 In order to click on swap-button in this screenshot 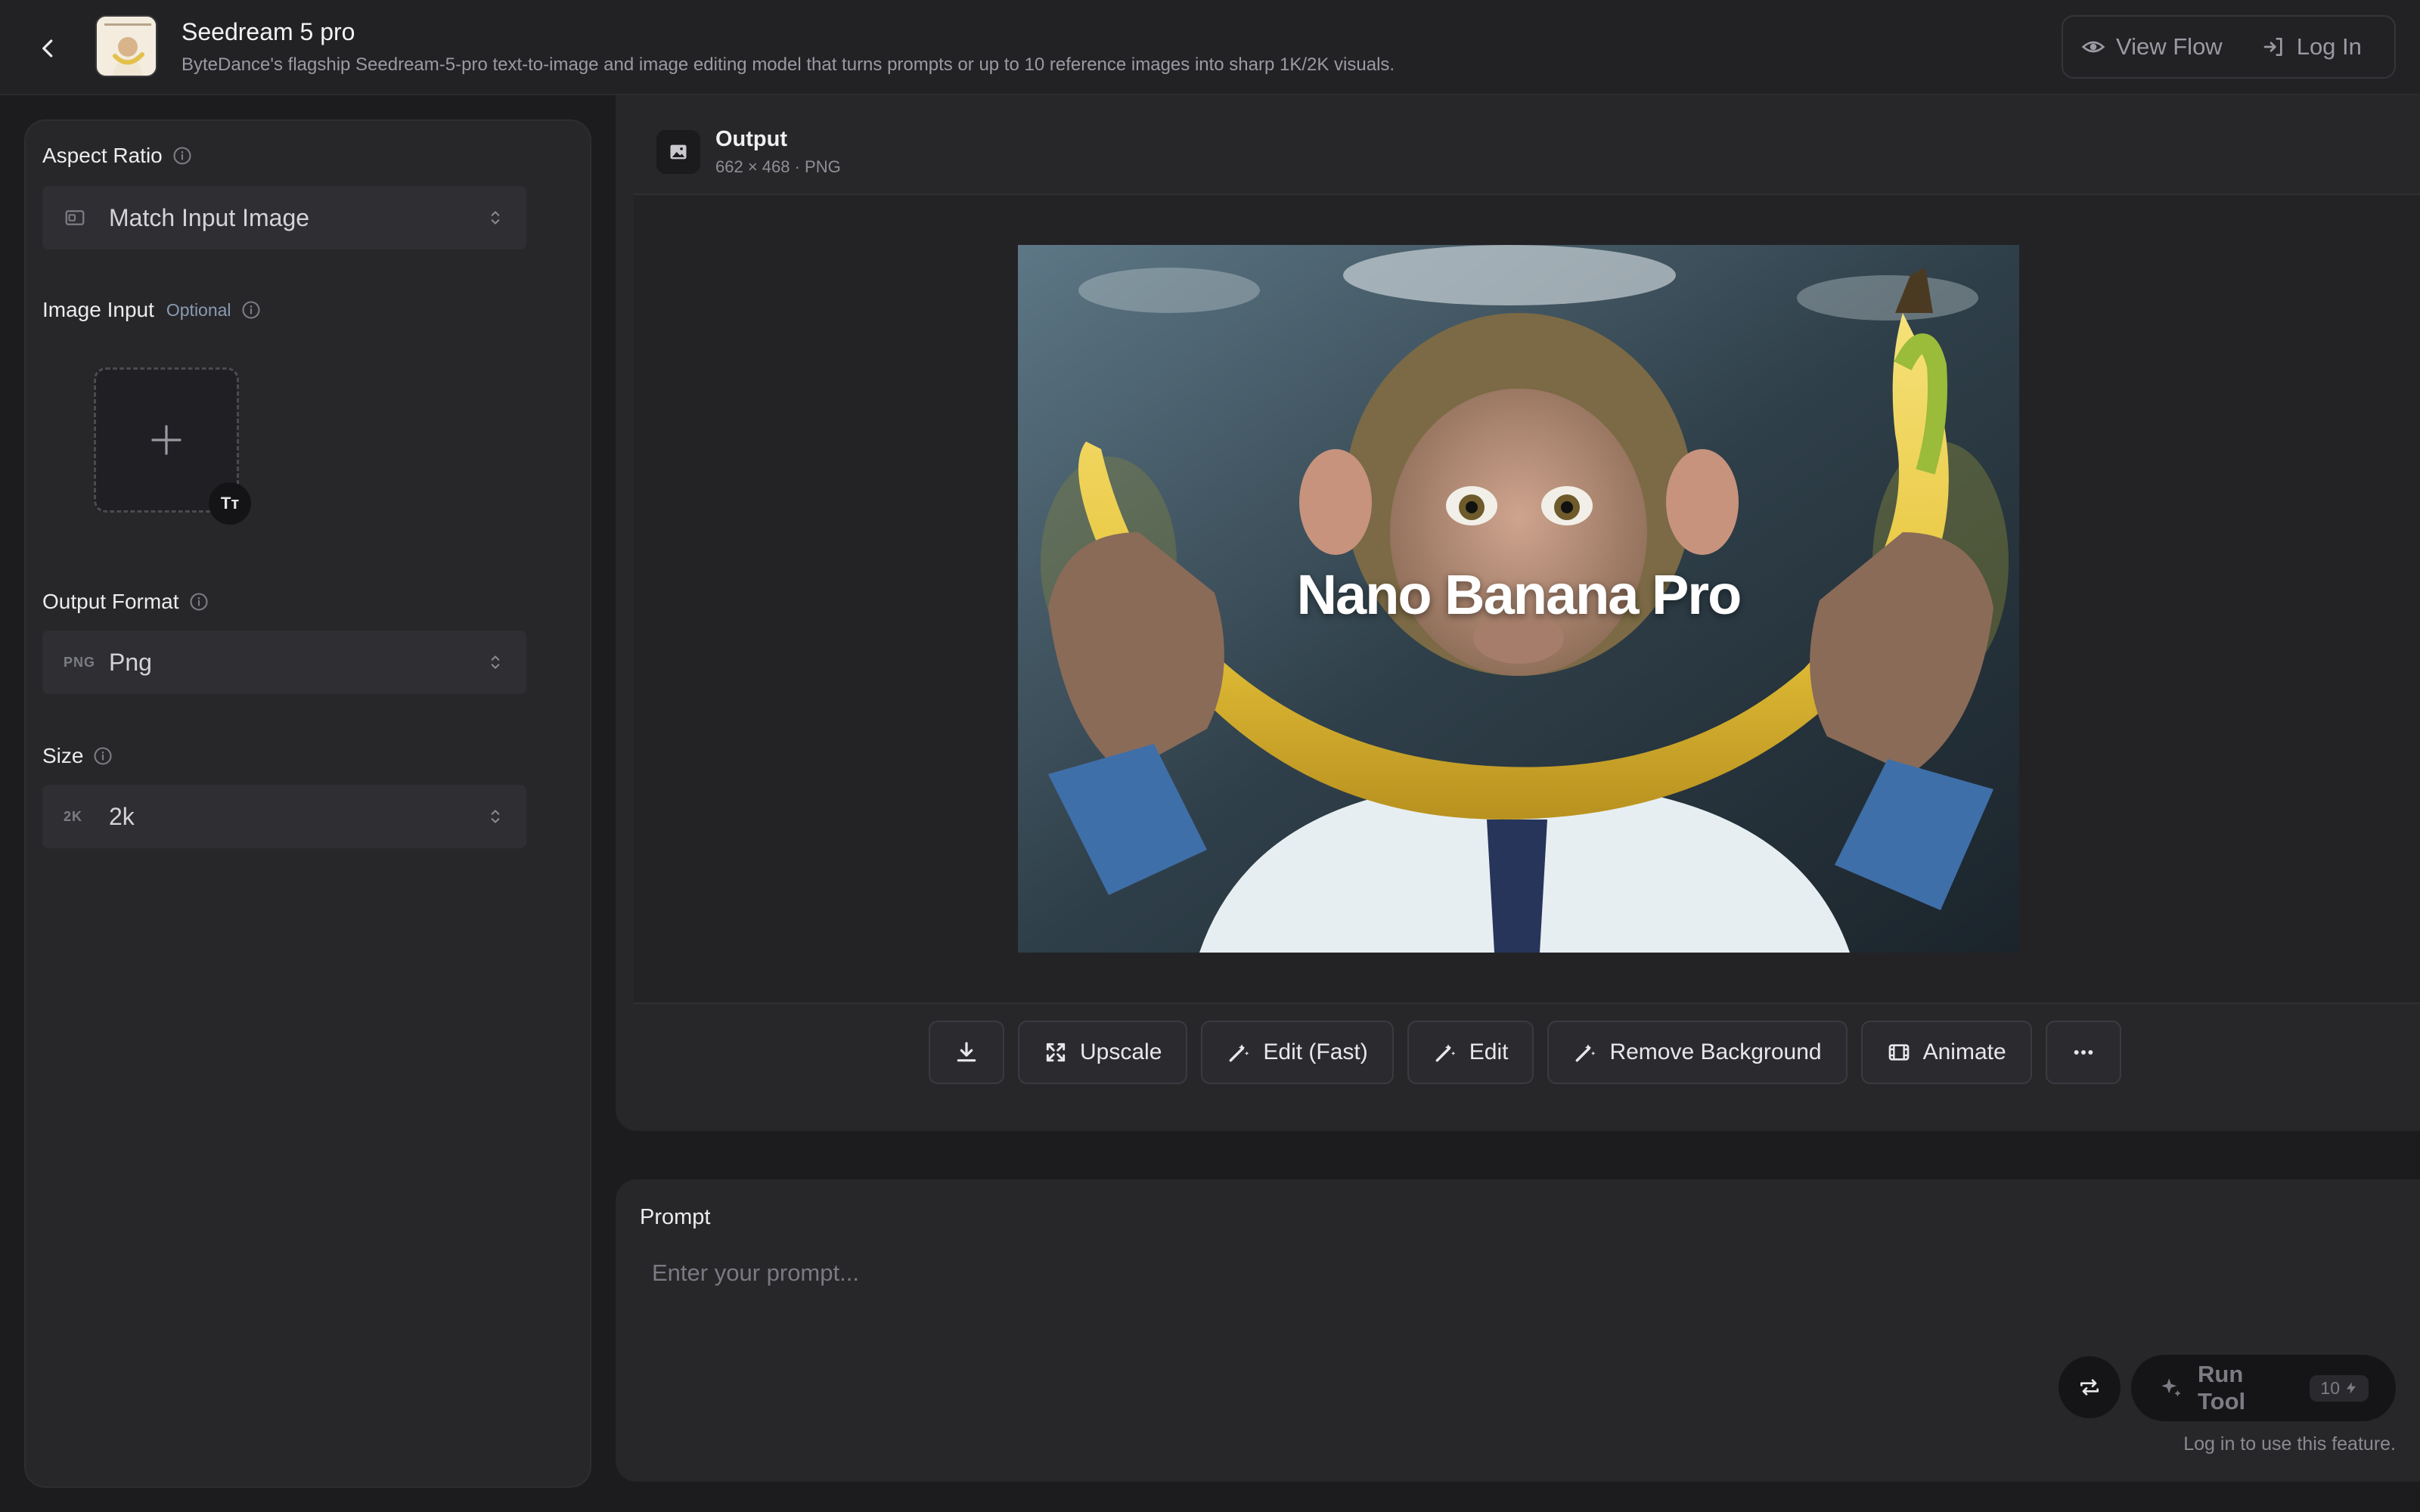, I will do `click(2090, 1387)`.